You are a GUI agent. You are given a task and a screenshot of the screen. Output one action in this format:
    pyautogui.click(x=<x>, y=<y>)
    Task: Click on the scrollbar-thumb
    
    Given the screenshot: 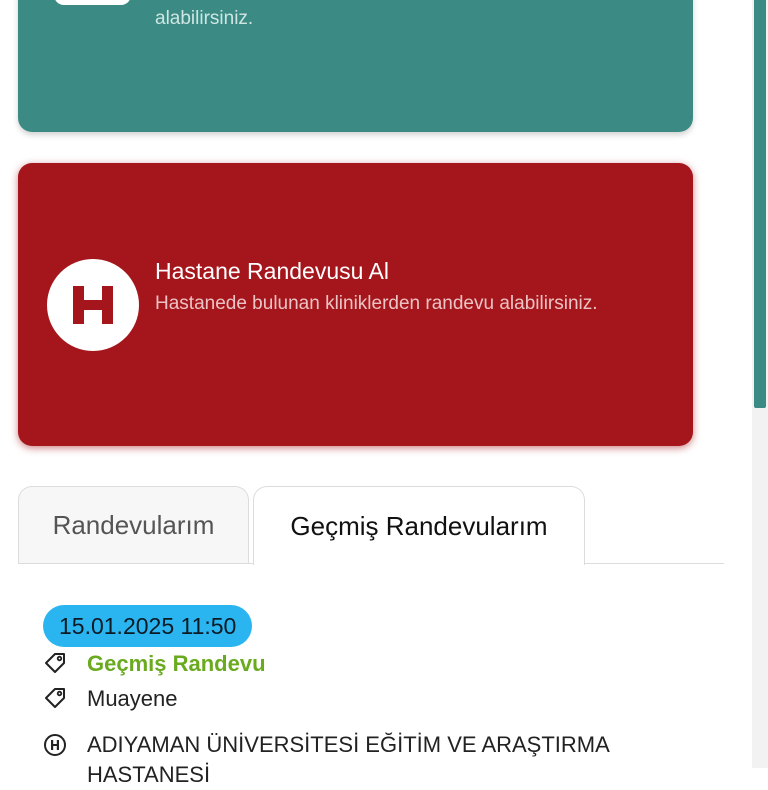 What is the action you would take?
    pyautogui.click(x=760, y=204)
    